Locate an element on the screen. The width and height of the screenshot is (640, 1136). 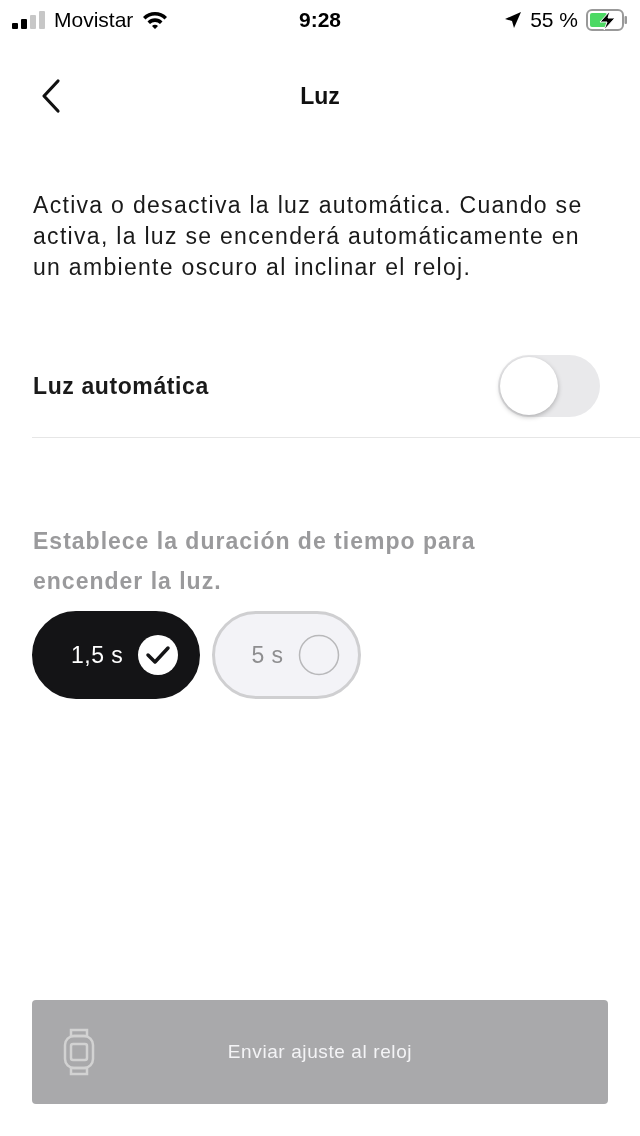
clock-time: 9:28 is located at coordinates (320, 20).